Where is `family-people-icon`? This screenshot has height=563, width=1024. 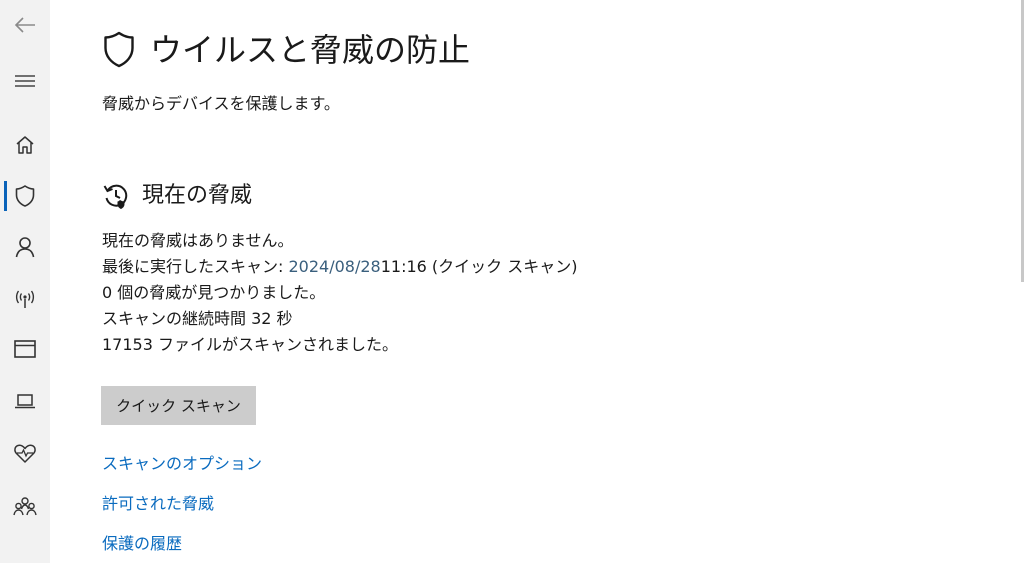 family-people-icon is located at coordinates (25, 506).